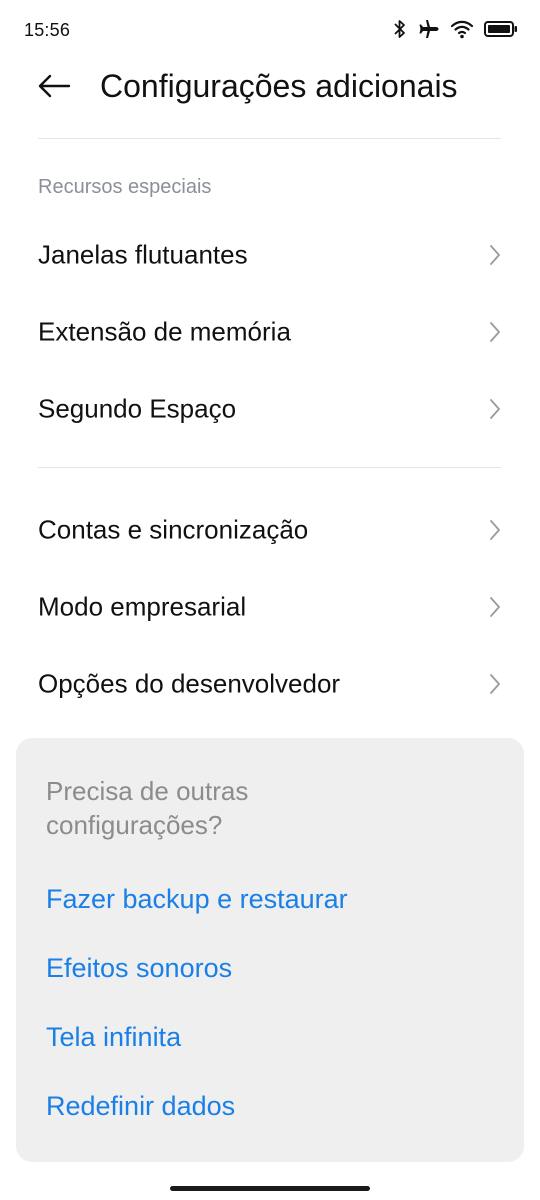  I want to click on list-item-label: Modo empresarial, so click(142, 606).